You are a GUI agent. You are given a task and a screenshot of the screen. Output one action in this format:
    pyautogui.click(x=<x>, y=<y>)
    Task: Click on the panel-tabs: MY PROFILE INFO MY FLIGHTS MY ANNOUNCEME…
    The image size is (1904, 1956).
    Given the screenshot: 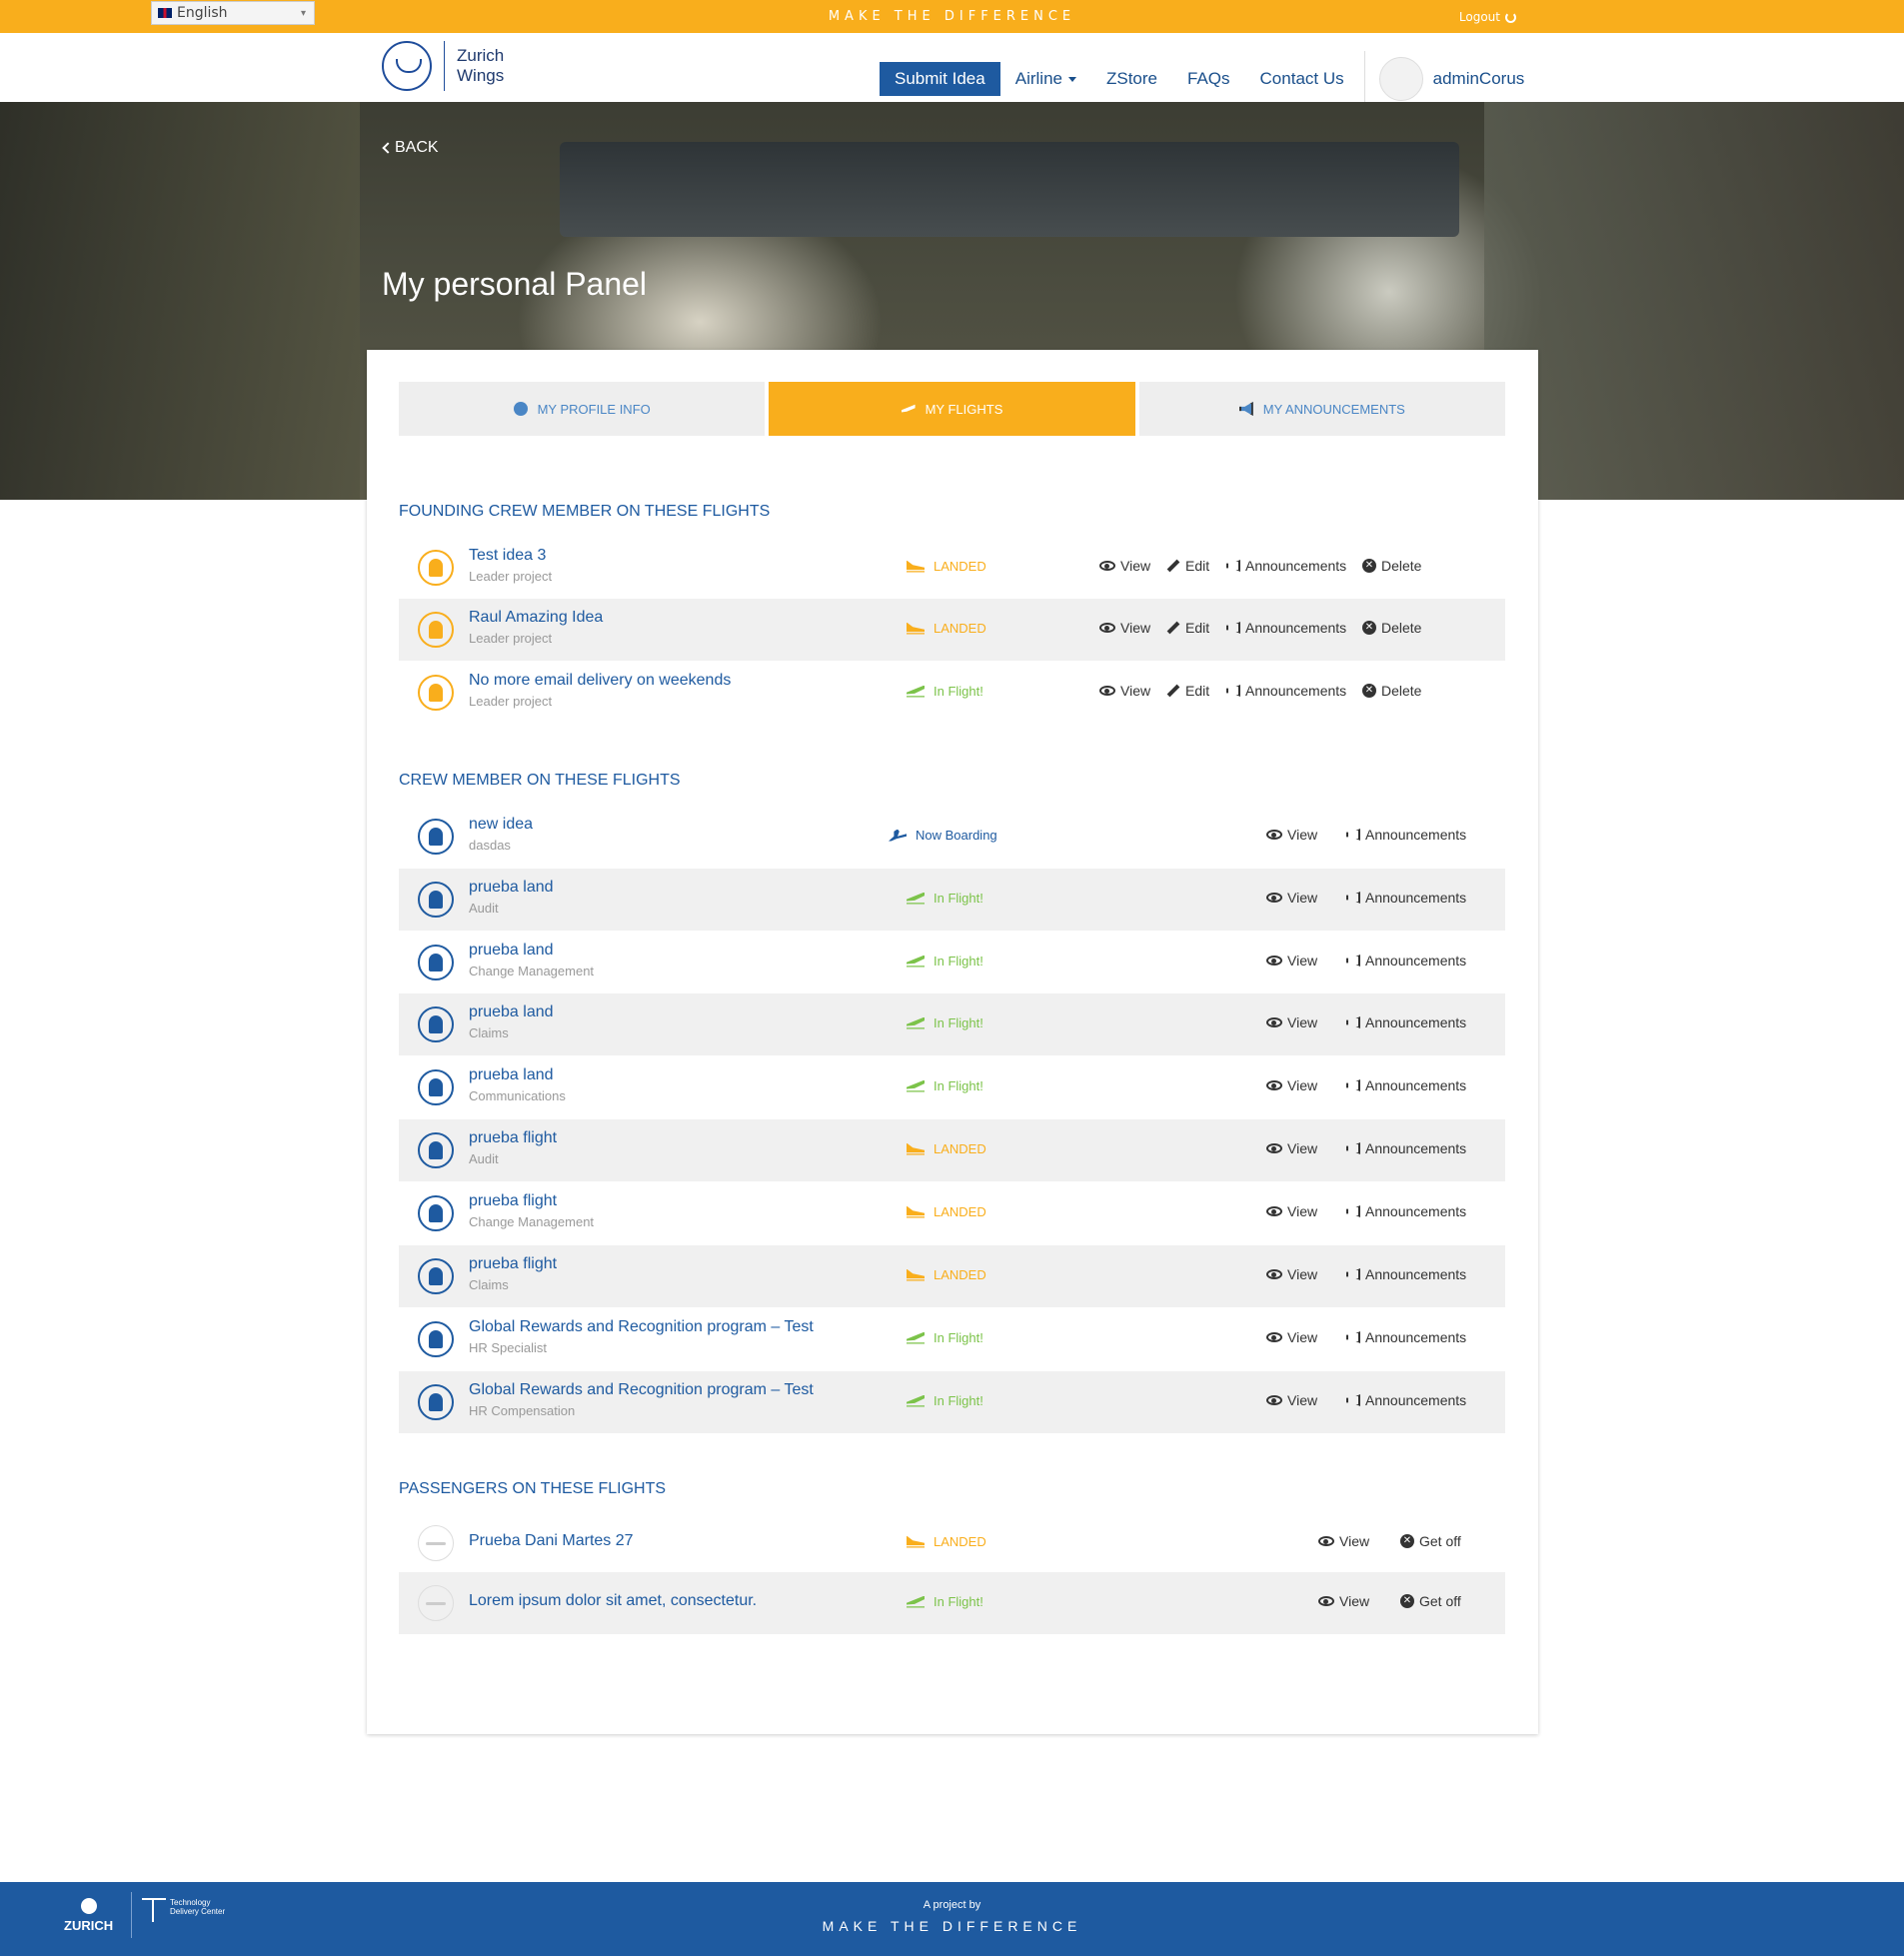 What is the action you would take?
    pyautogui.click(x=952, y=409)
    